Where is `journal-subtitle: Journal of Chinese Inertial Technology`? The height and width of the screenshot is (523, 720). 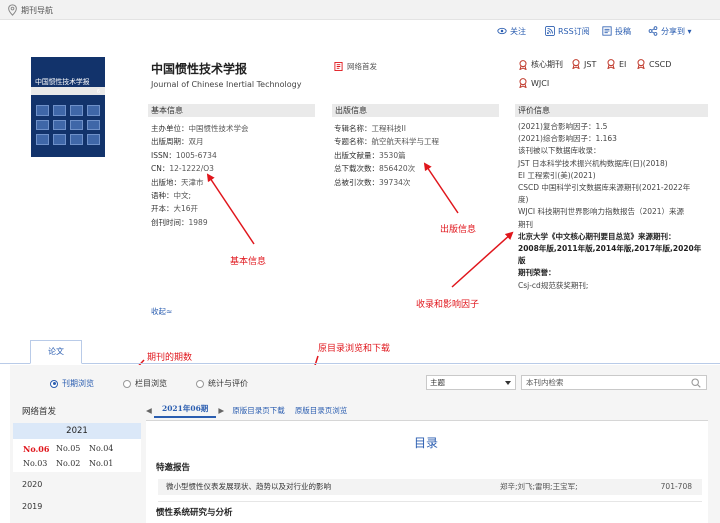 journal-subtitle: Journal of Chinese Inertial Technology is located at coordinates (226, 84).